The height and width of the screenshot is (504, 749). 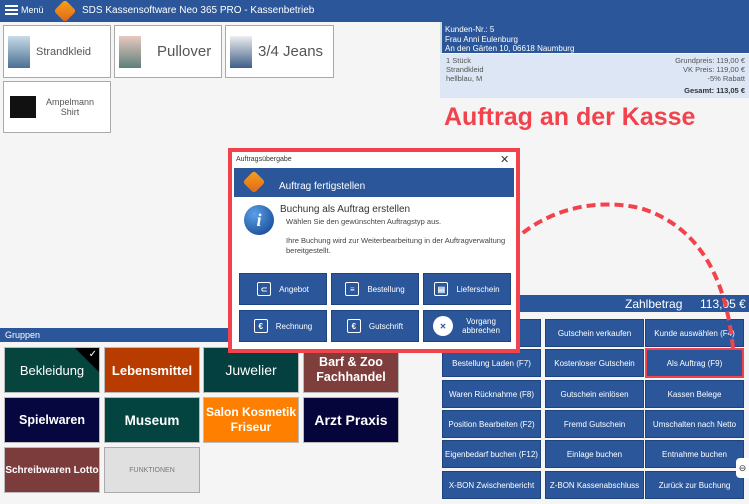 What do you see at coordinates (504, 159) in the screenshot?
I see `close-icon: ✕` at bounding box center [504, 159].